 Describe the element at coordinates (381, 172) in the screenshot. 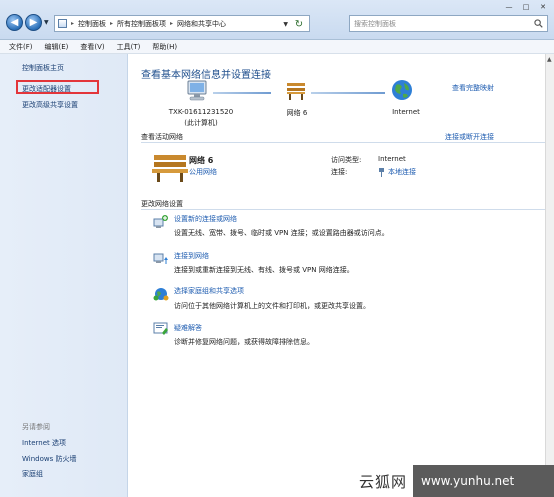

I see `ethernet-icon` at that location.